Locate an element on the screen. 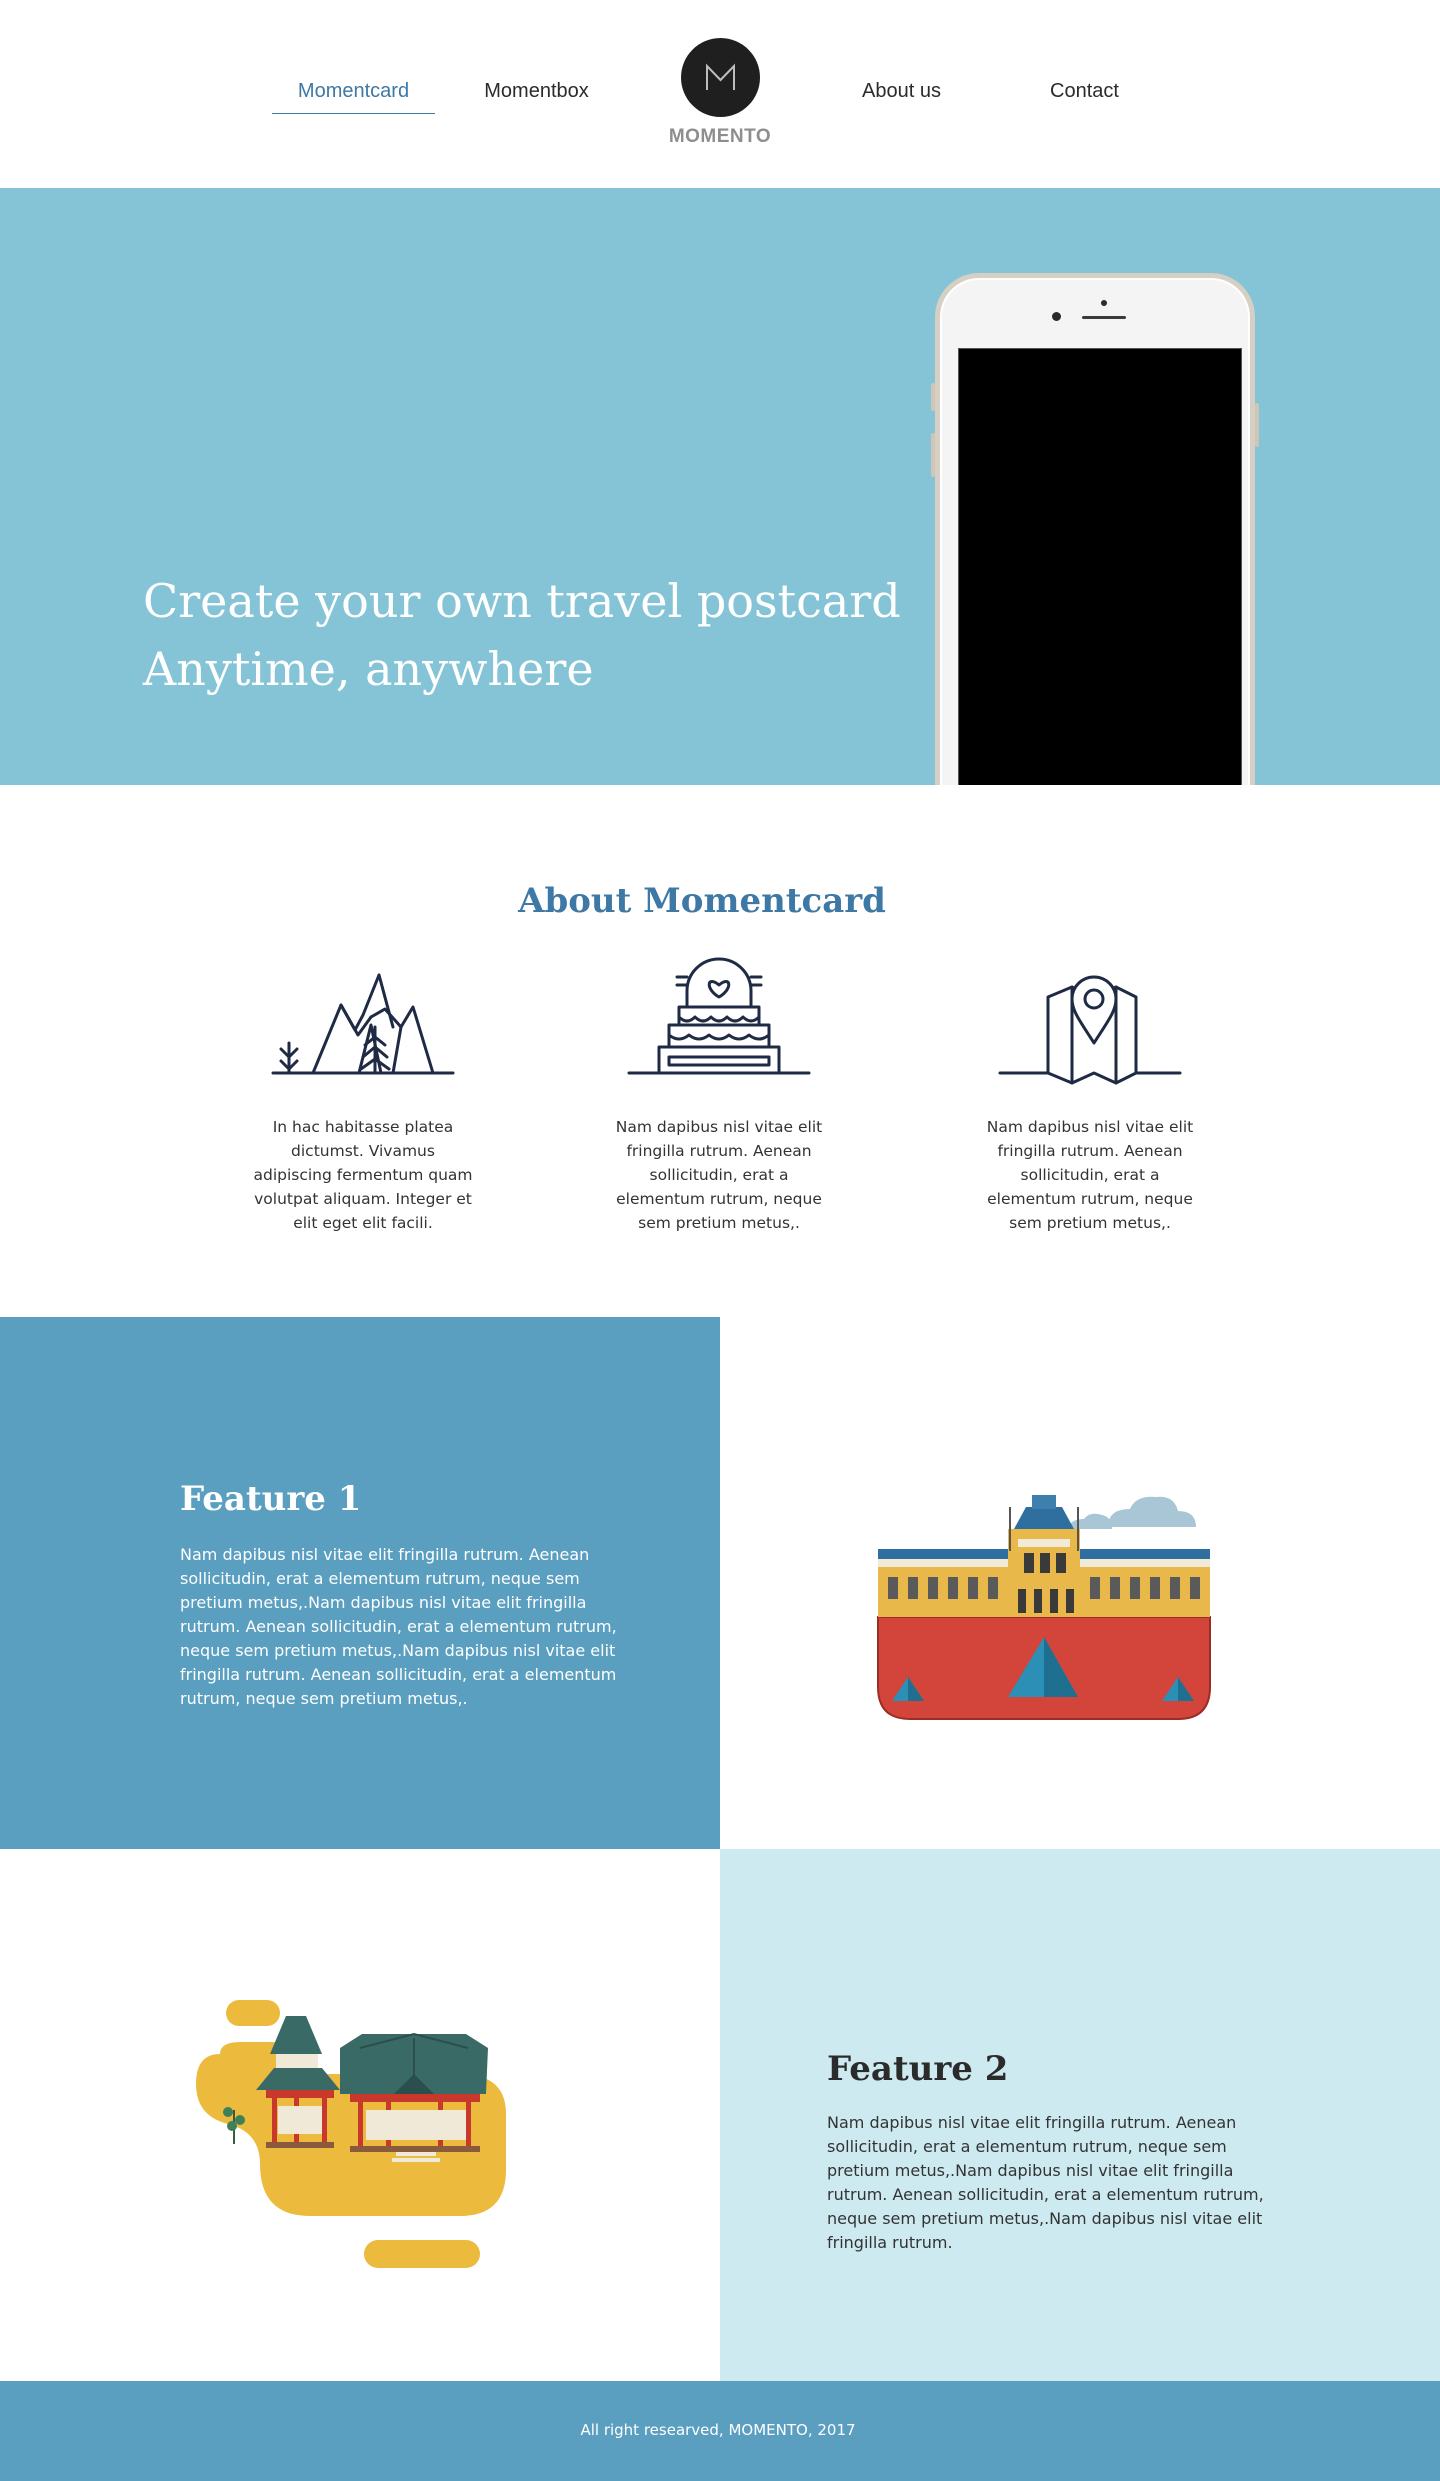  momento-logo: MOMENTO is located at coordinates (720, 94).